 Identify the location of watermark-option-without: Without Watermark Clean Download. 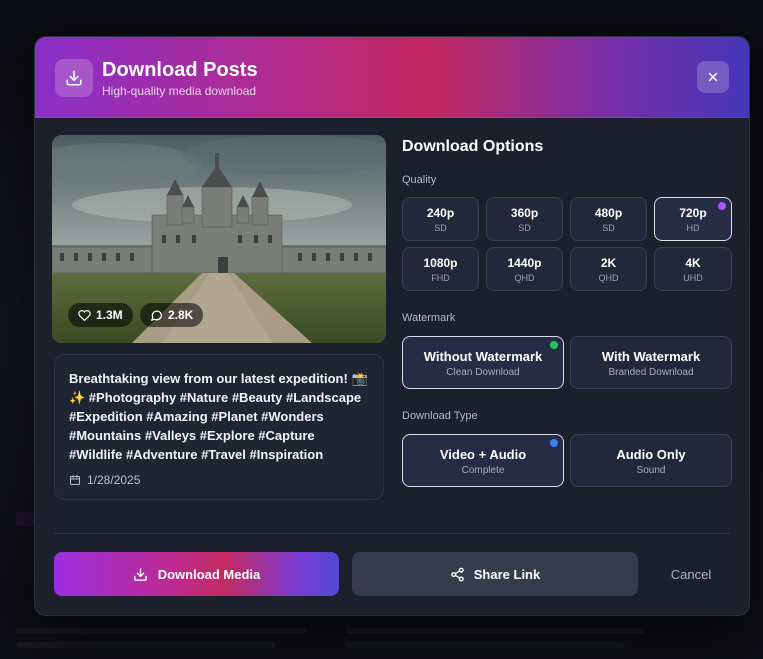
(483, 362).